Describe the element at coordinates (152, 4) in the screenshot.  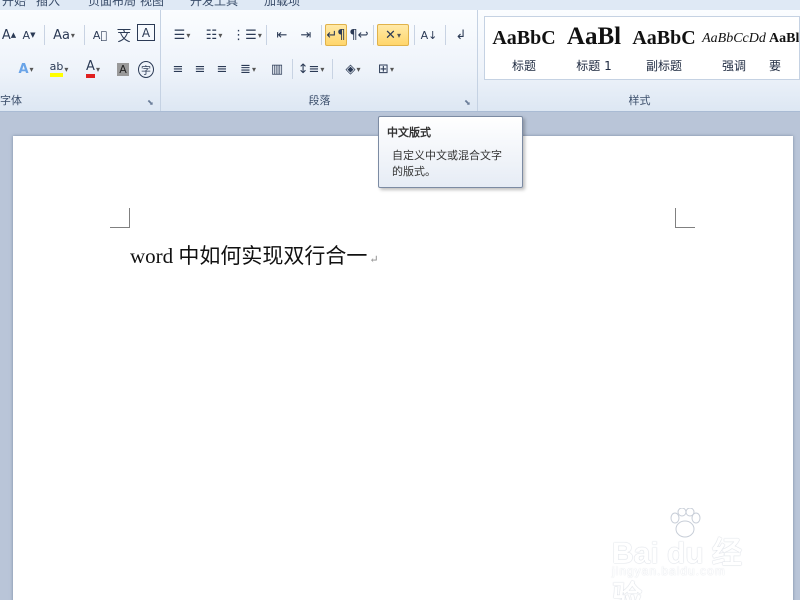
I see `tab-view: 视图` at that location.